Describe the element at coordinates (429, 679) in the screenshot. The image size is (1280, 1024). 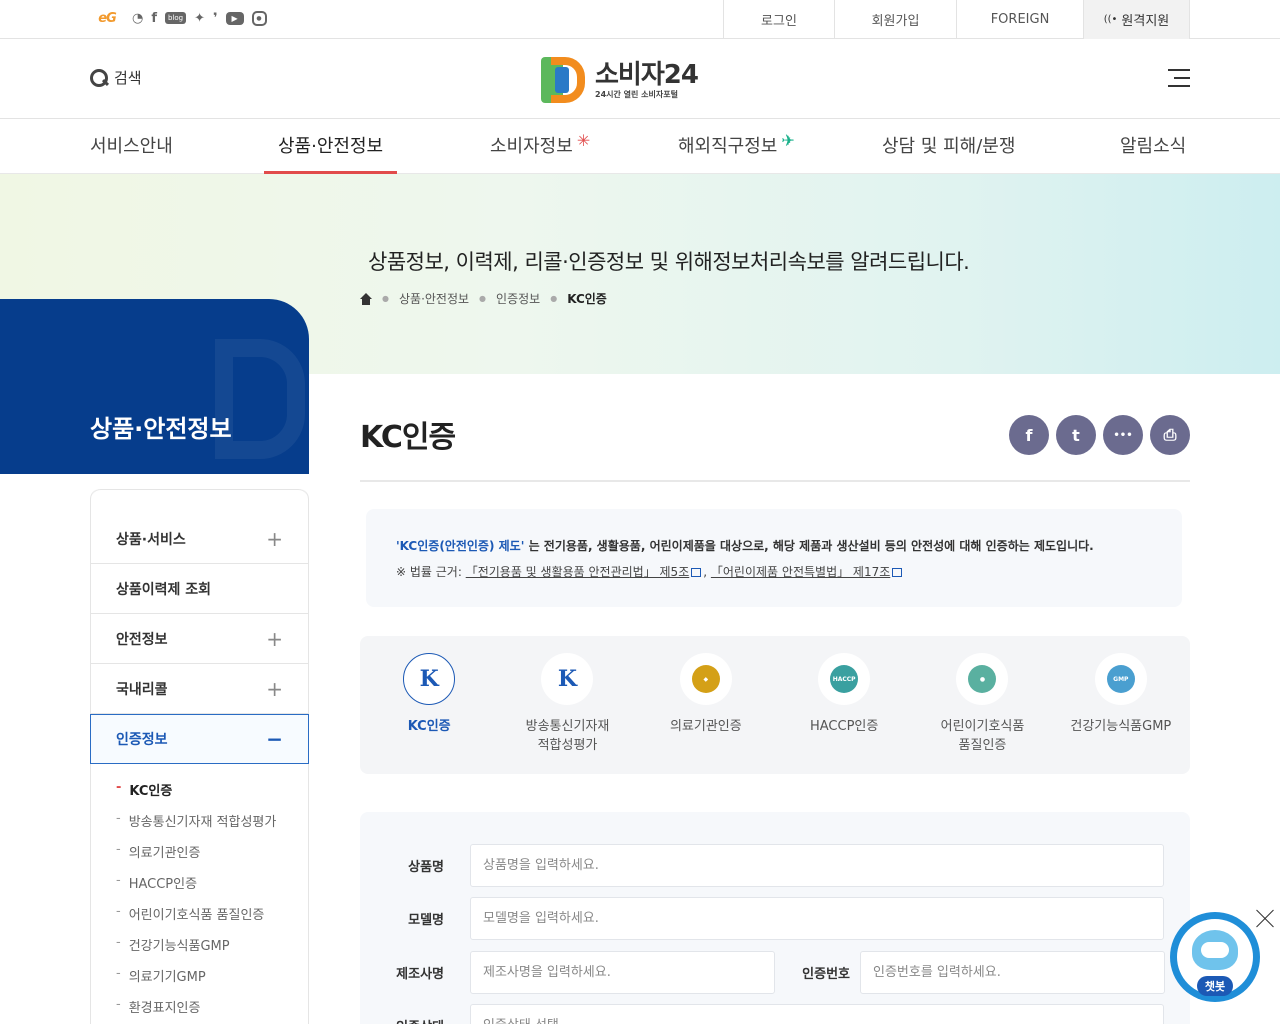
I see `kc-icon: K` at that location.